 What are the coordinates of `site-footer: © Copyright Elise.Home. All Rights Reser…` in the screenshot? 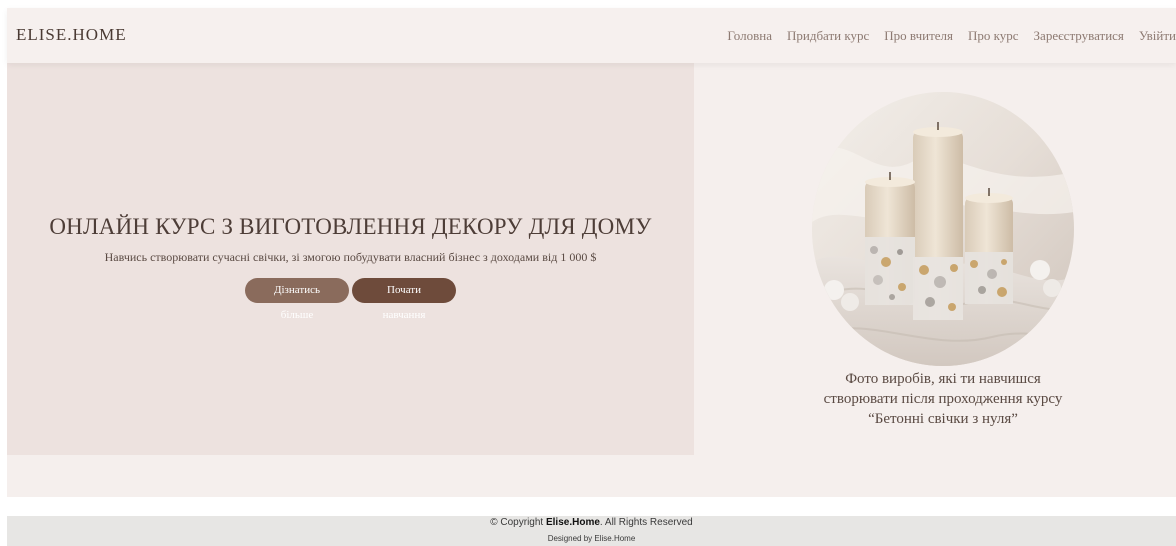 It's located at (591, 531).